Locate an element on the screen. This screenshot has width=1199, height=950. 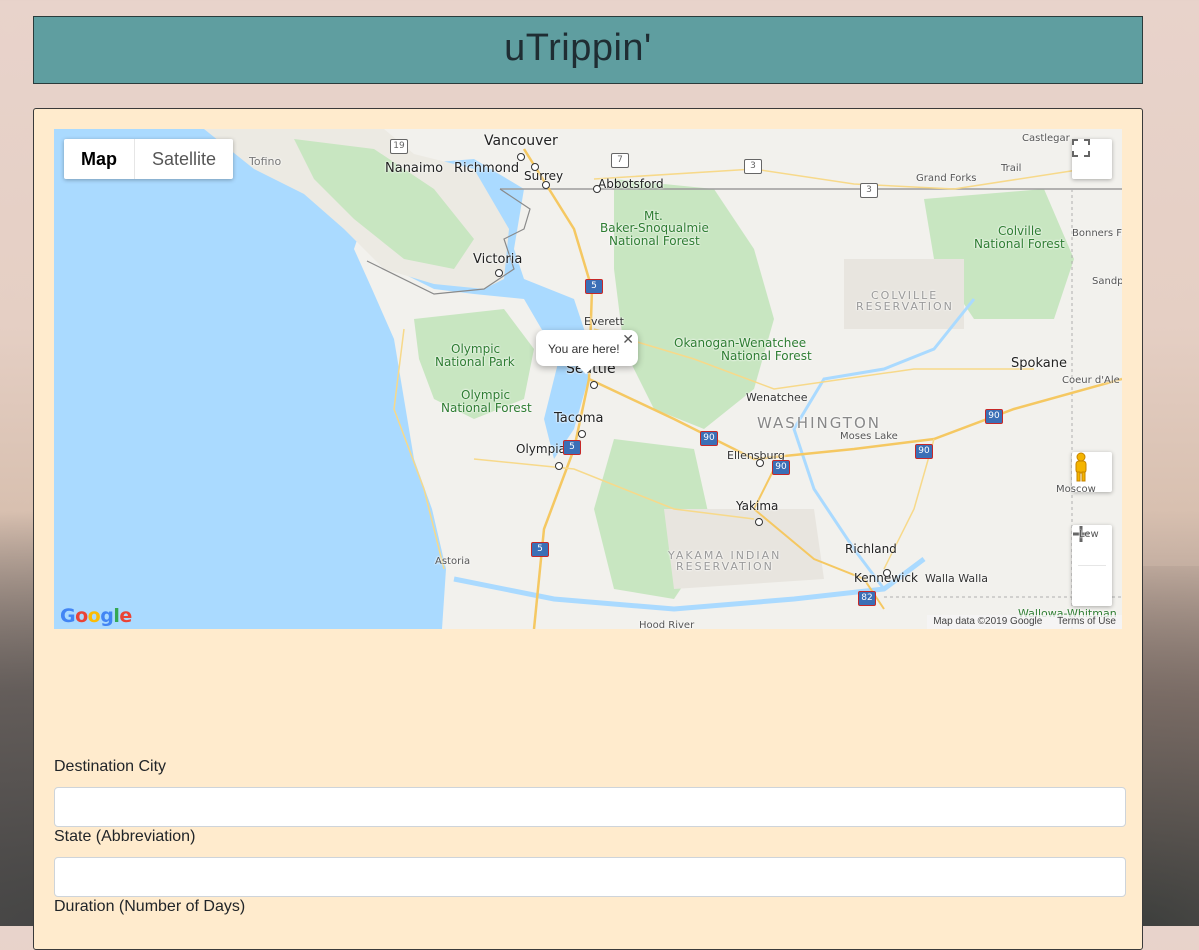
map-label-yakama2: RESERVATION is located at coordinates (725, 566).